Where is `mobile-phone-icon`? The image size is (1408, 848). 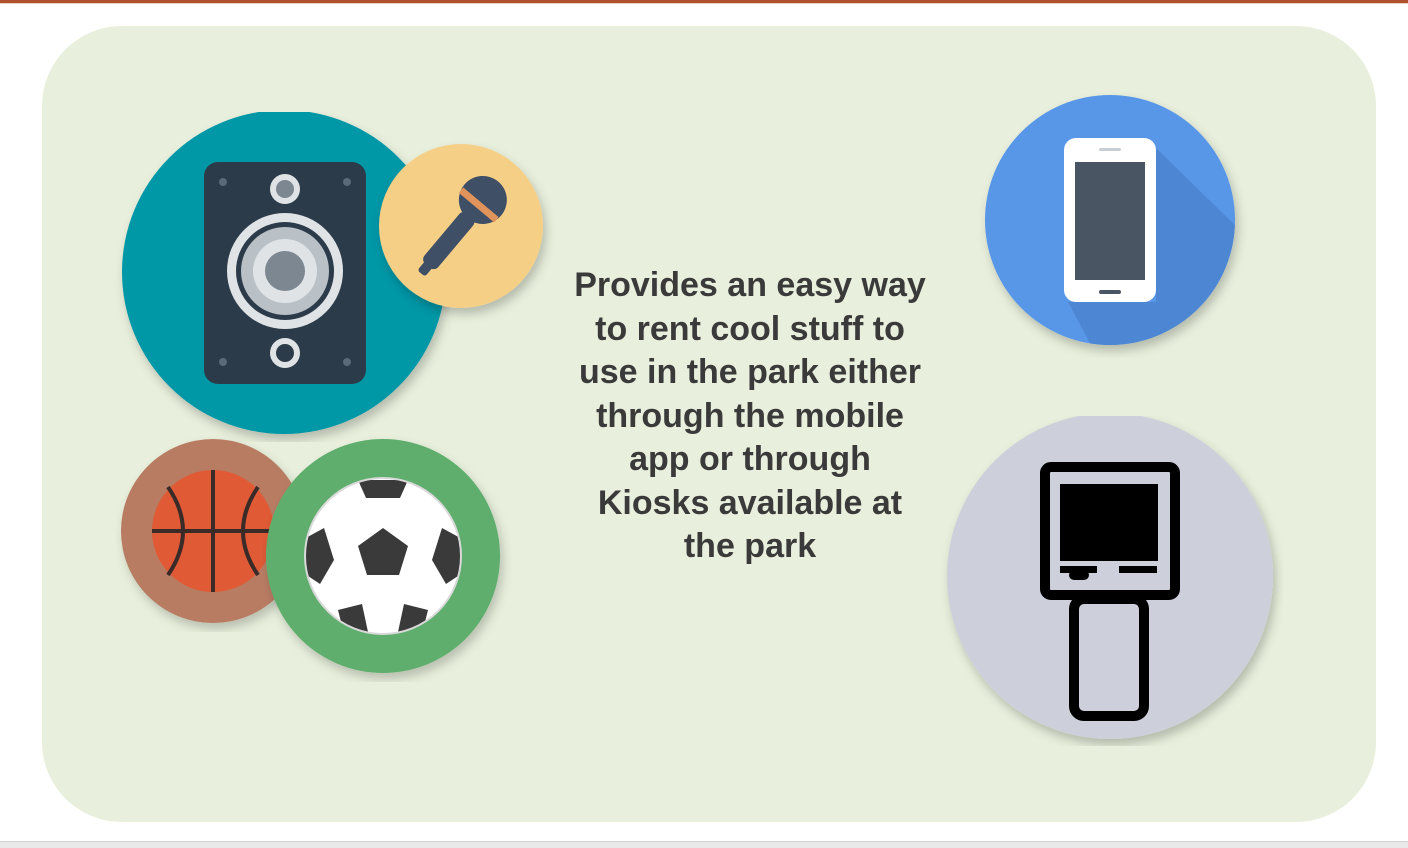 mobile-phone-icon is located at coordinates (1113, 223).